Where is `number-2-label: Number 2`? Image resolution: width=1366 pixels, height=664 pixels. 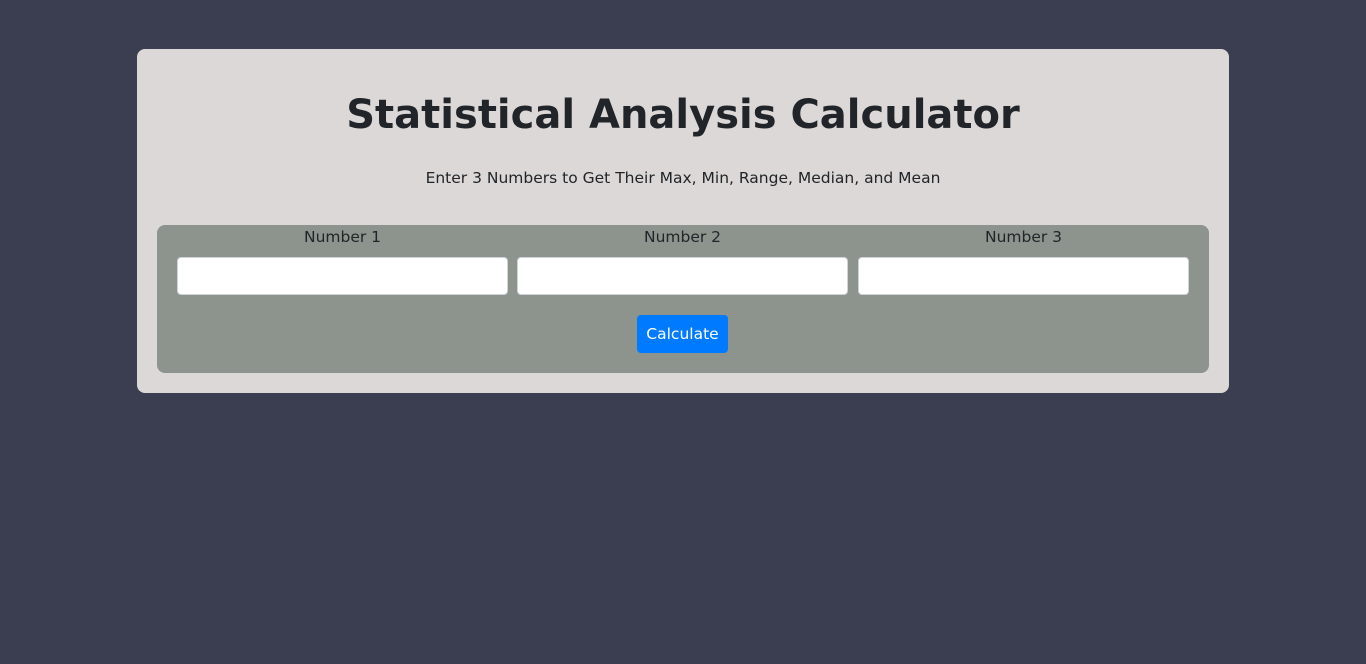
number-2-label: Number 2 is located at coordinates (682, 237).